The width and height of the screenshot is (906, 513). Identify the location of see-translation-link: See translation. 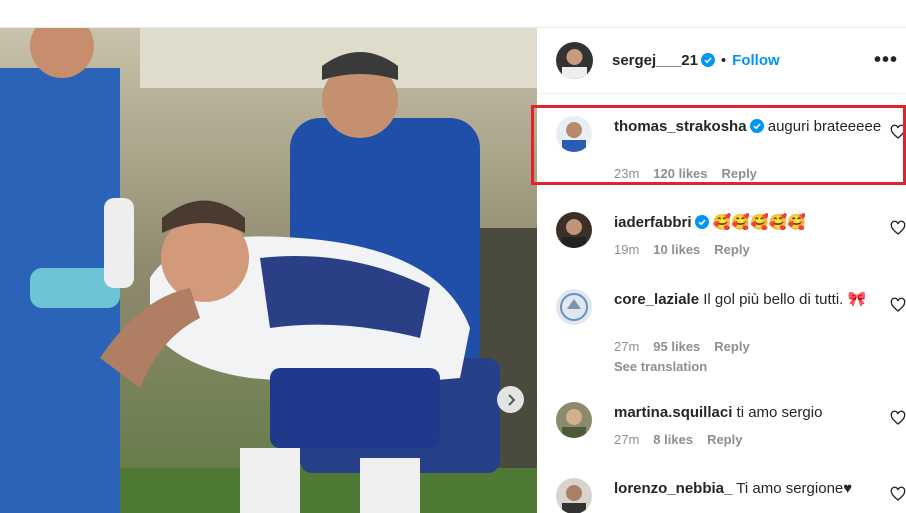
(660, 366).